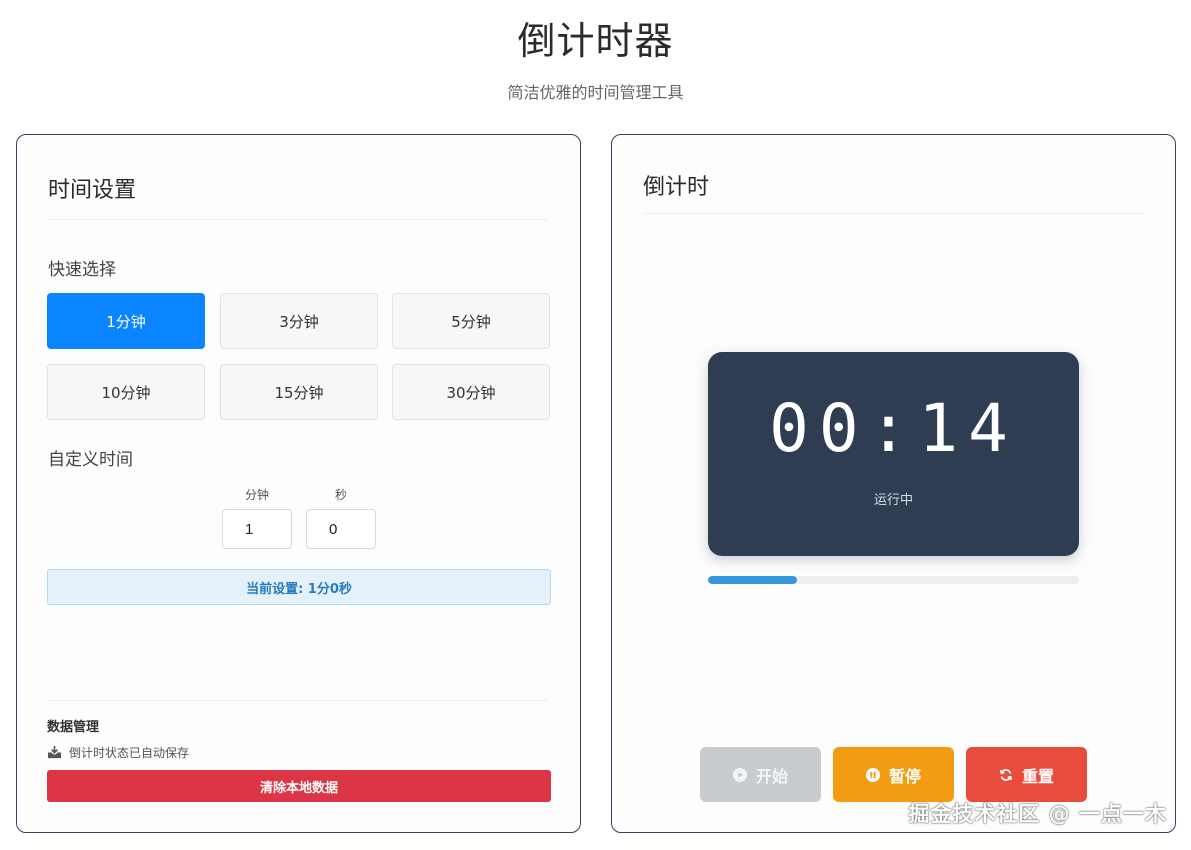 The height and width of the screenshot is (850, 1191). What do you see at coordinates (298, 700) in the screenshot?
I see `data-divider` at bounding box center [298, 700].